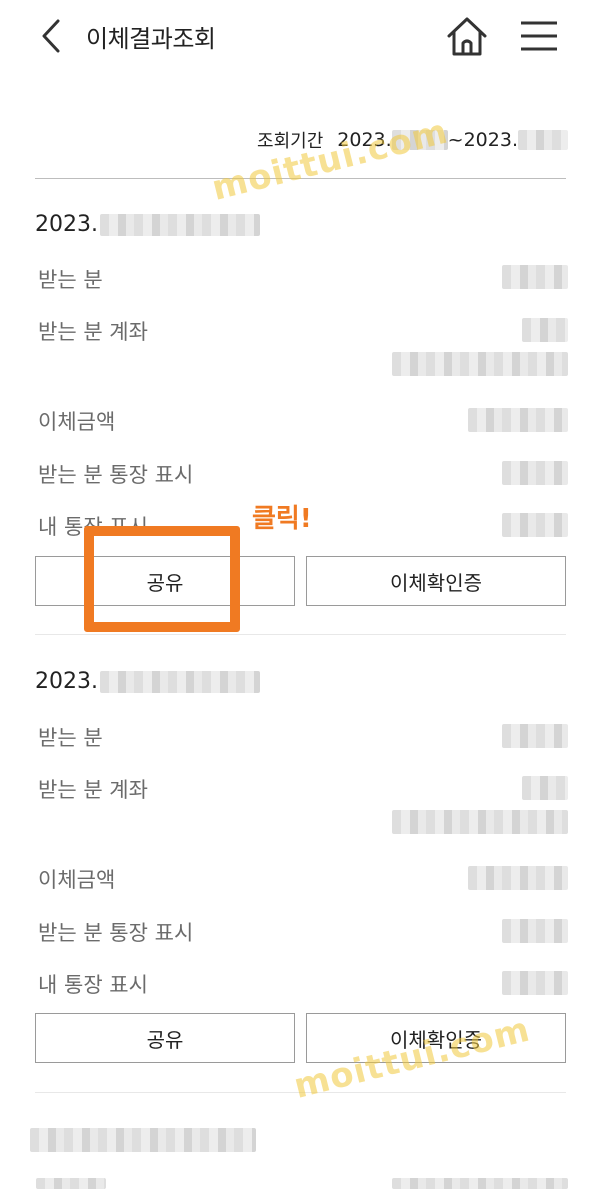 This screenshot has width=600, height=1189. Describe the element at coordinates (300, 634) in the screenshot. I see `divider` at that location.